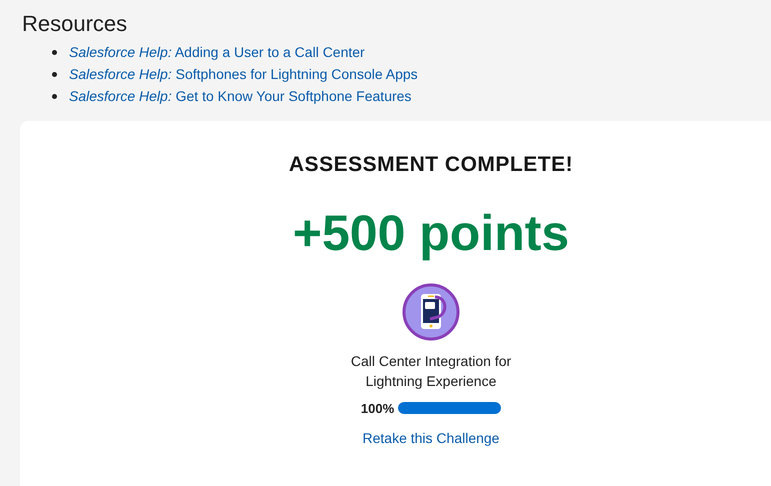 The image size is (771, 486). Describe the element at coordinates (377, 409) in the screenshot. I see `progress-percent: 100%` at that location.